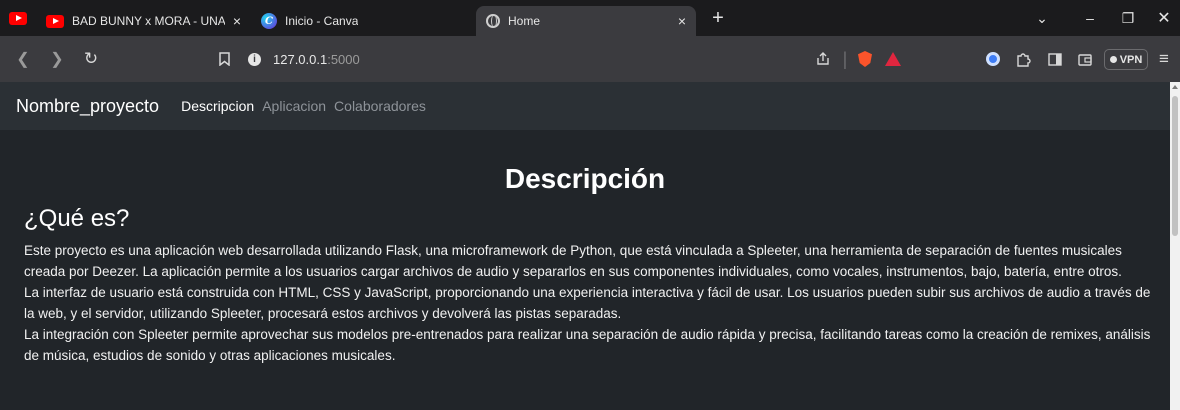 This screenshot has height=410, width=1180. I want to click on sidebar-icon, so click(1055, 59).